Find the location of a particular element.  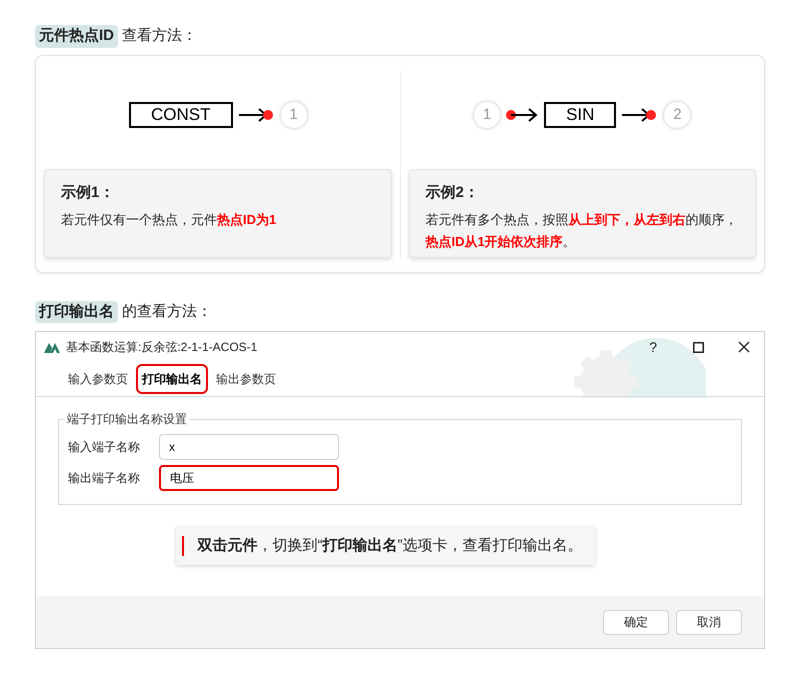

field-label: 输出端子名称 is located at coordinates (104, 478).